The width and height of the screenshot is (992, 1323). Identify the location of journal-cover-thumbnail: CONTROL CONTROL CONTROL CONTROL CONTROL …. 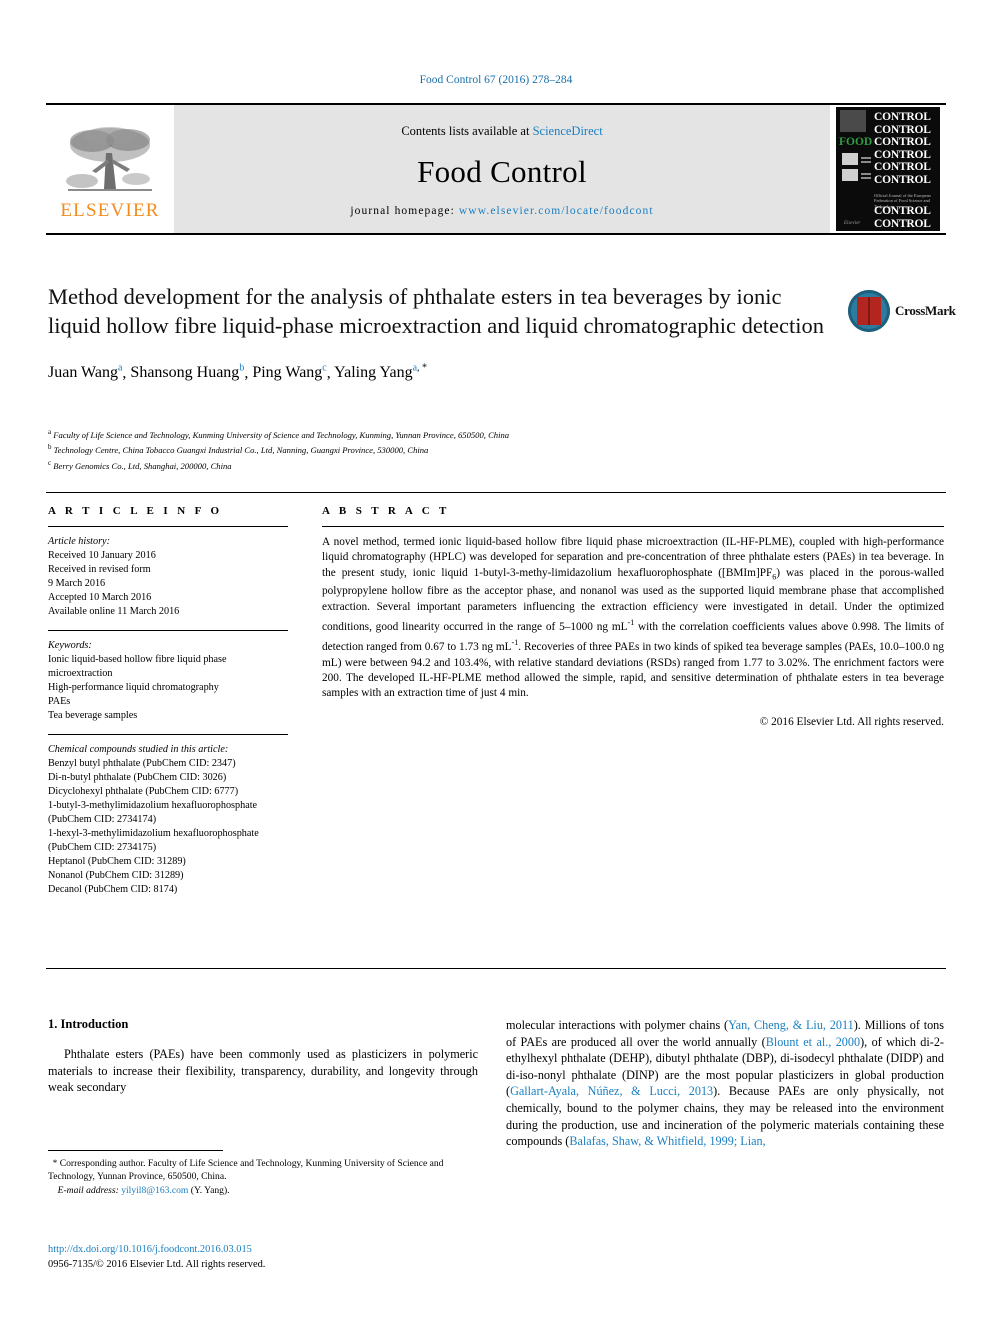
(888, 169).